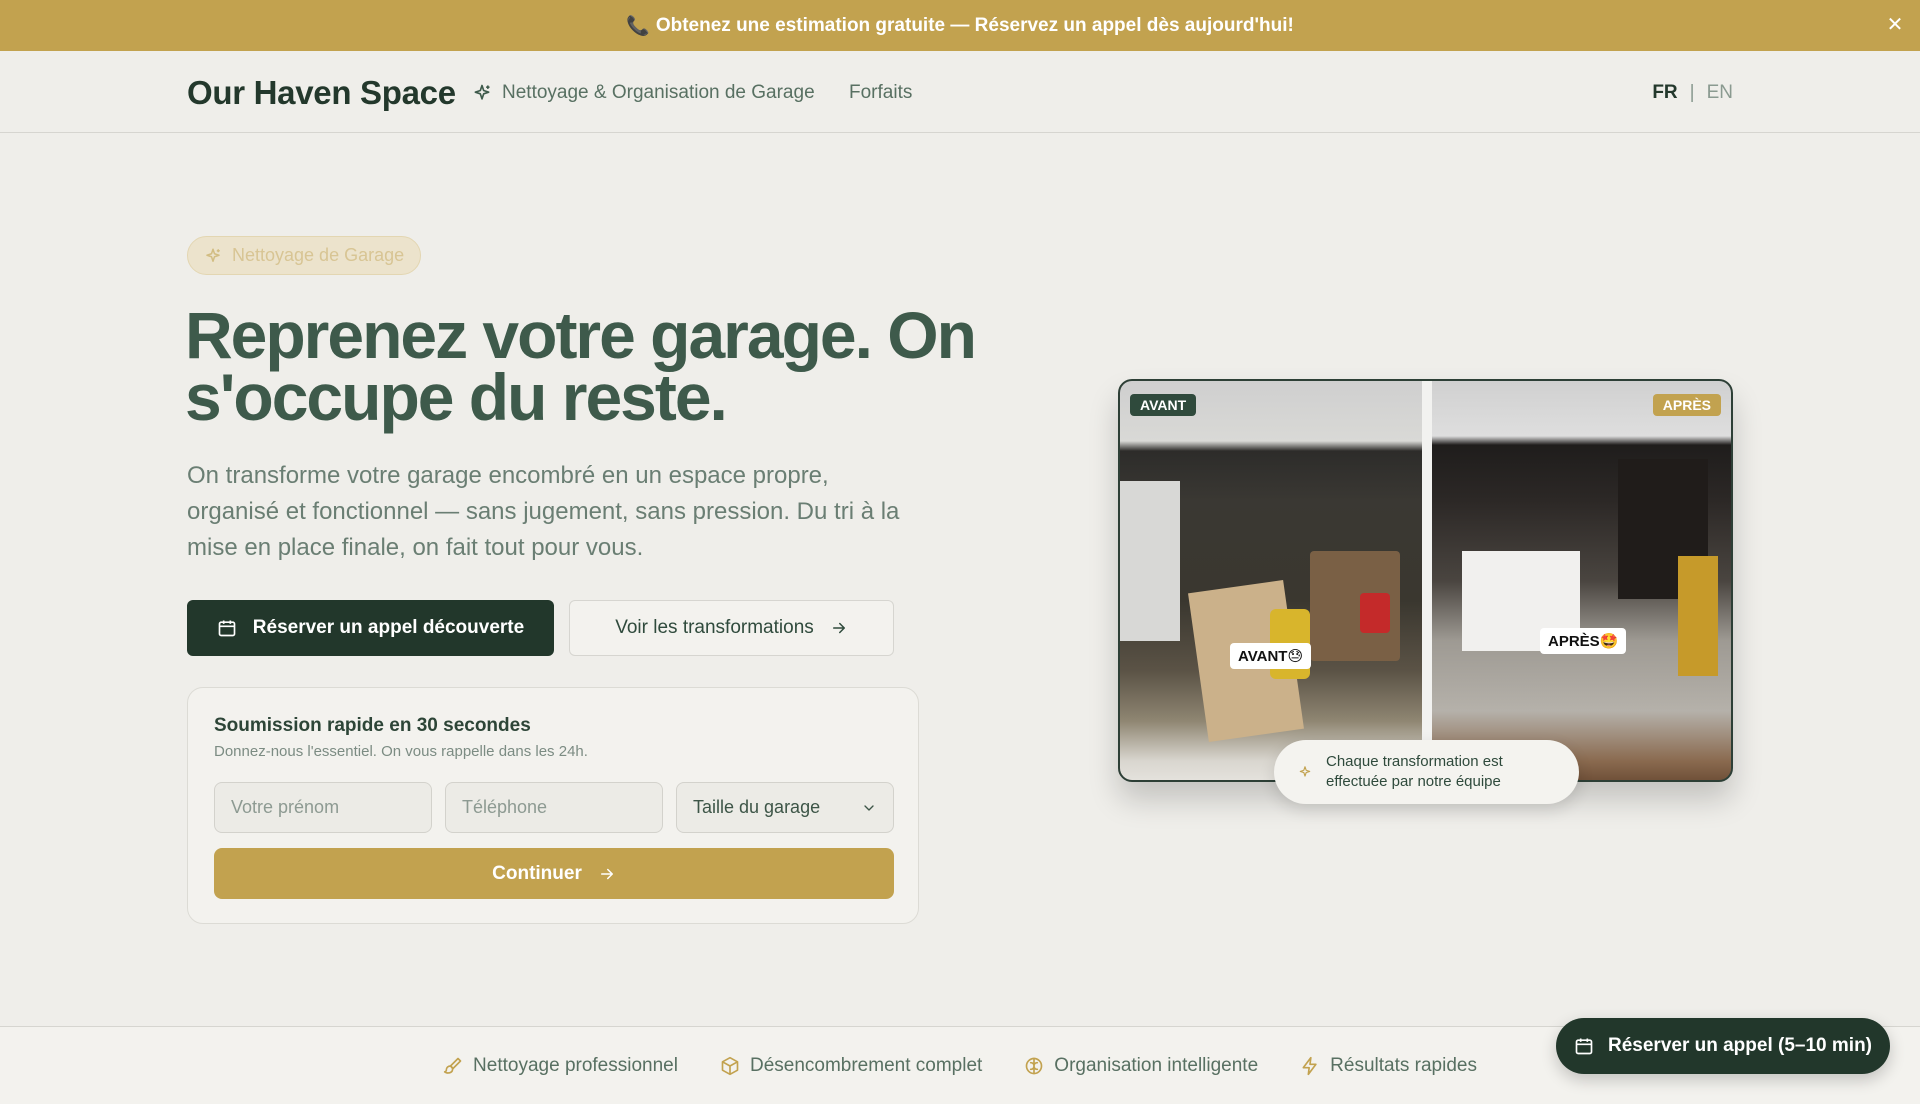  I want to click on hero-badge: Nettoyage de Garage, so click(304, 255).